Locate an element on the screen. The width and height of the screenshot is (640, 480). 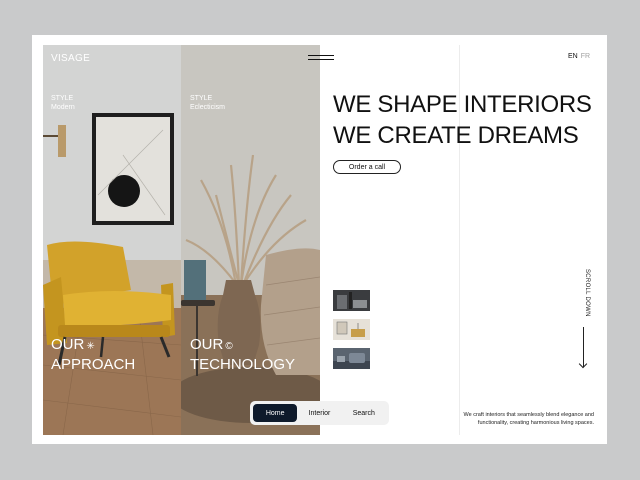
style-name: Eclecticism is located at coordinates (208, 107).